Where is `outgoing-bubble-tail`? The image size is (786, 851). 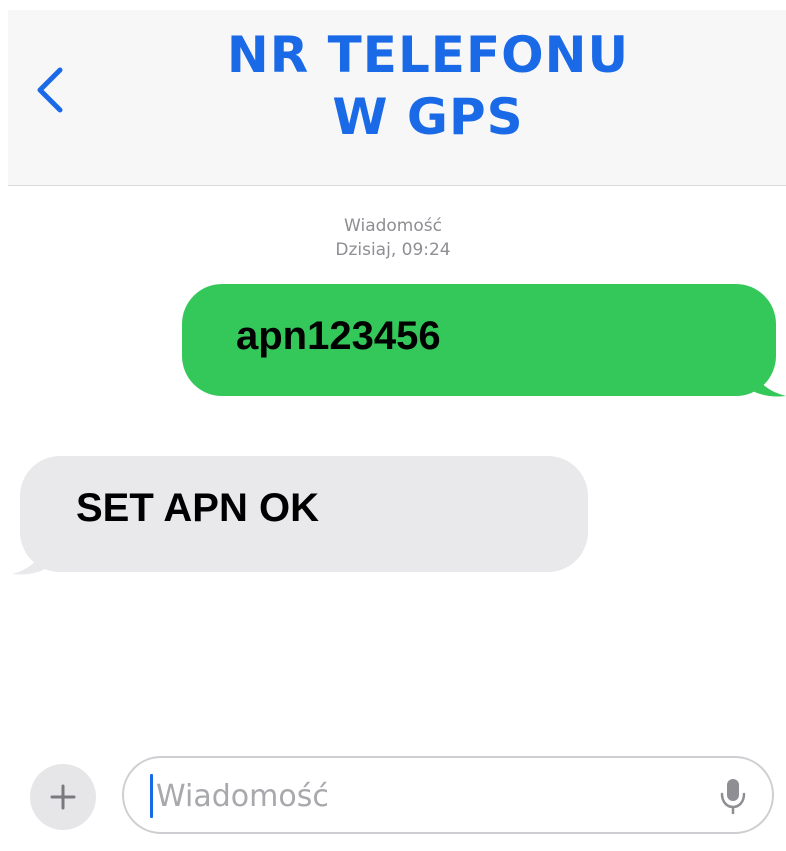
outgoing-bubble-tail is located at coordinates (767, 374).